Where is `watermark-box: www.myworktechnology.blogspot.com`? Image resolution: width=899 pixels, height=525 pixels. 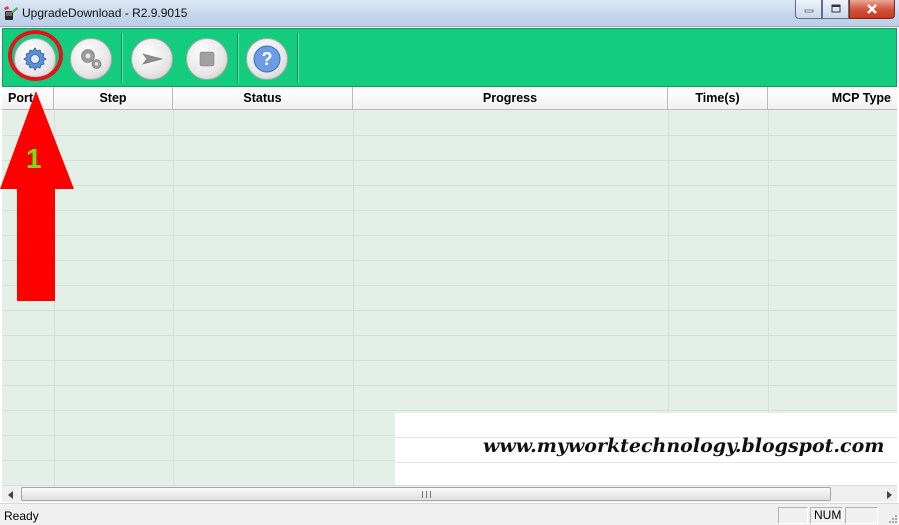
watermark-box: www.myworktechnology.blogspot.com is located at coordinates (646, 449).